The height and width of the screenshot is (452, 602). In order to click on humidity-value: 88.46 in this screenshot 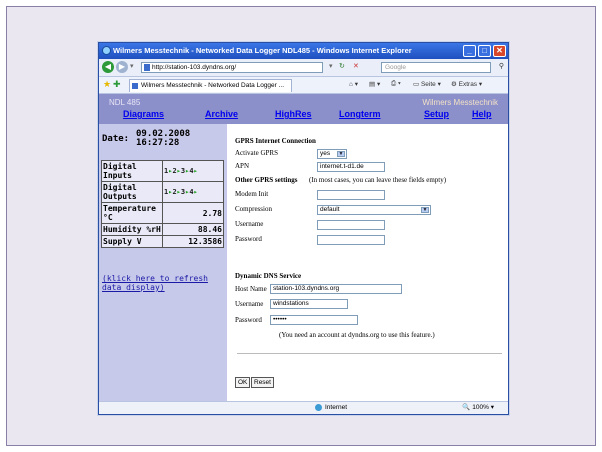, I will do `click(193, 229)`.